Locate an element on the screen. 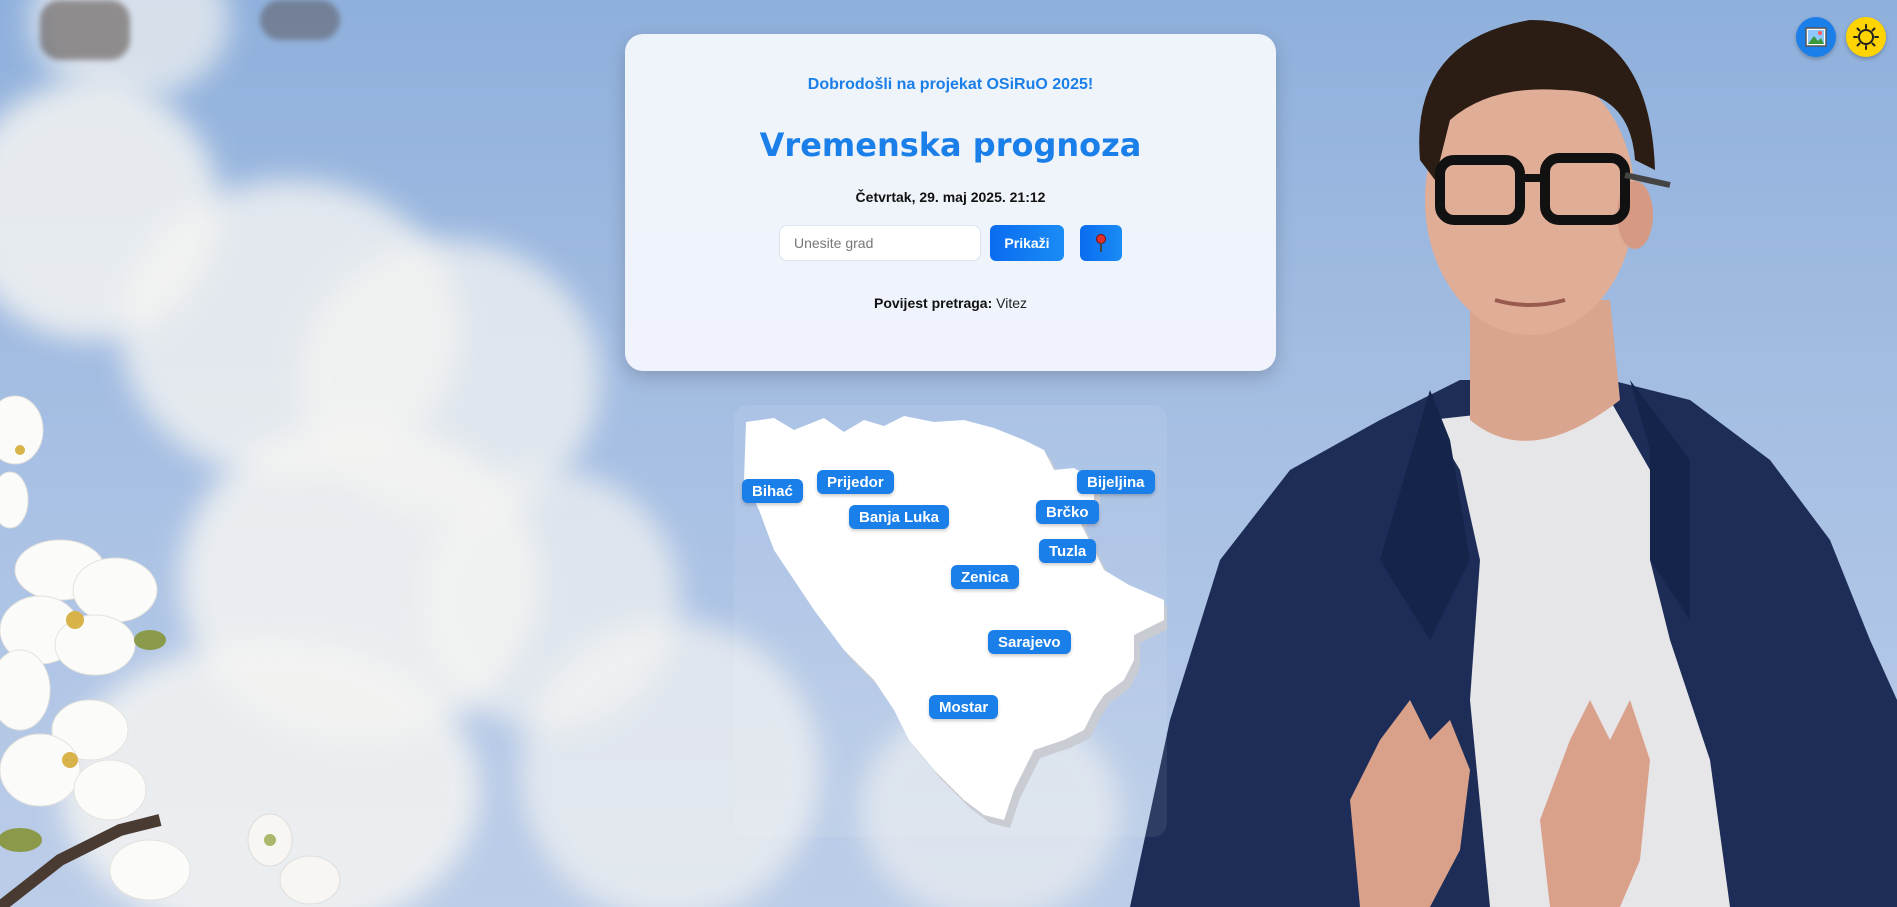 The image size is (1897, 907). history-label: Povijest pretraga: is located at coordinates (933, 303).